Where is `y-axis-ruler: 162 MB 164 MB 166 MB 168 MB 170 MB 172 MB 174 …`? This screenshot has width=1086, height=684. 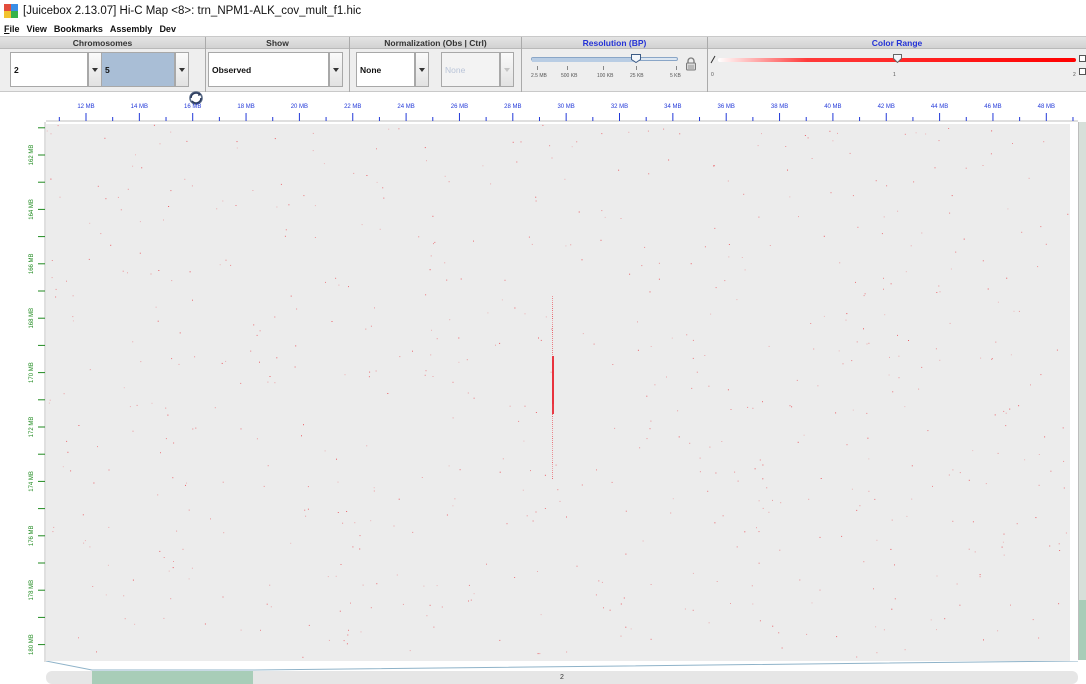 y-axis-ruler: 162 MB 164 MB 166 MB 168 MB 170 MB 172 MB 174 … is located at coordinates (37, 392).